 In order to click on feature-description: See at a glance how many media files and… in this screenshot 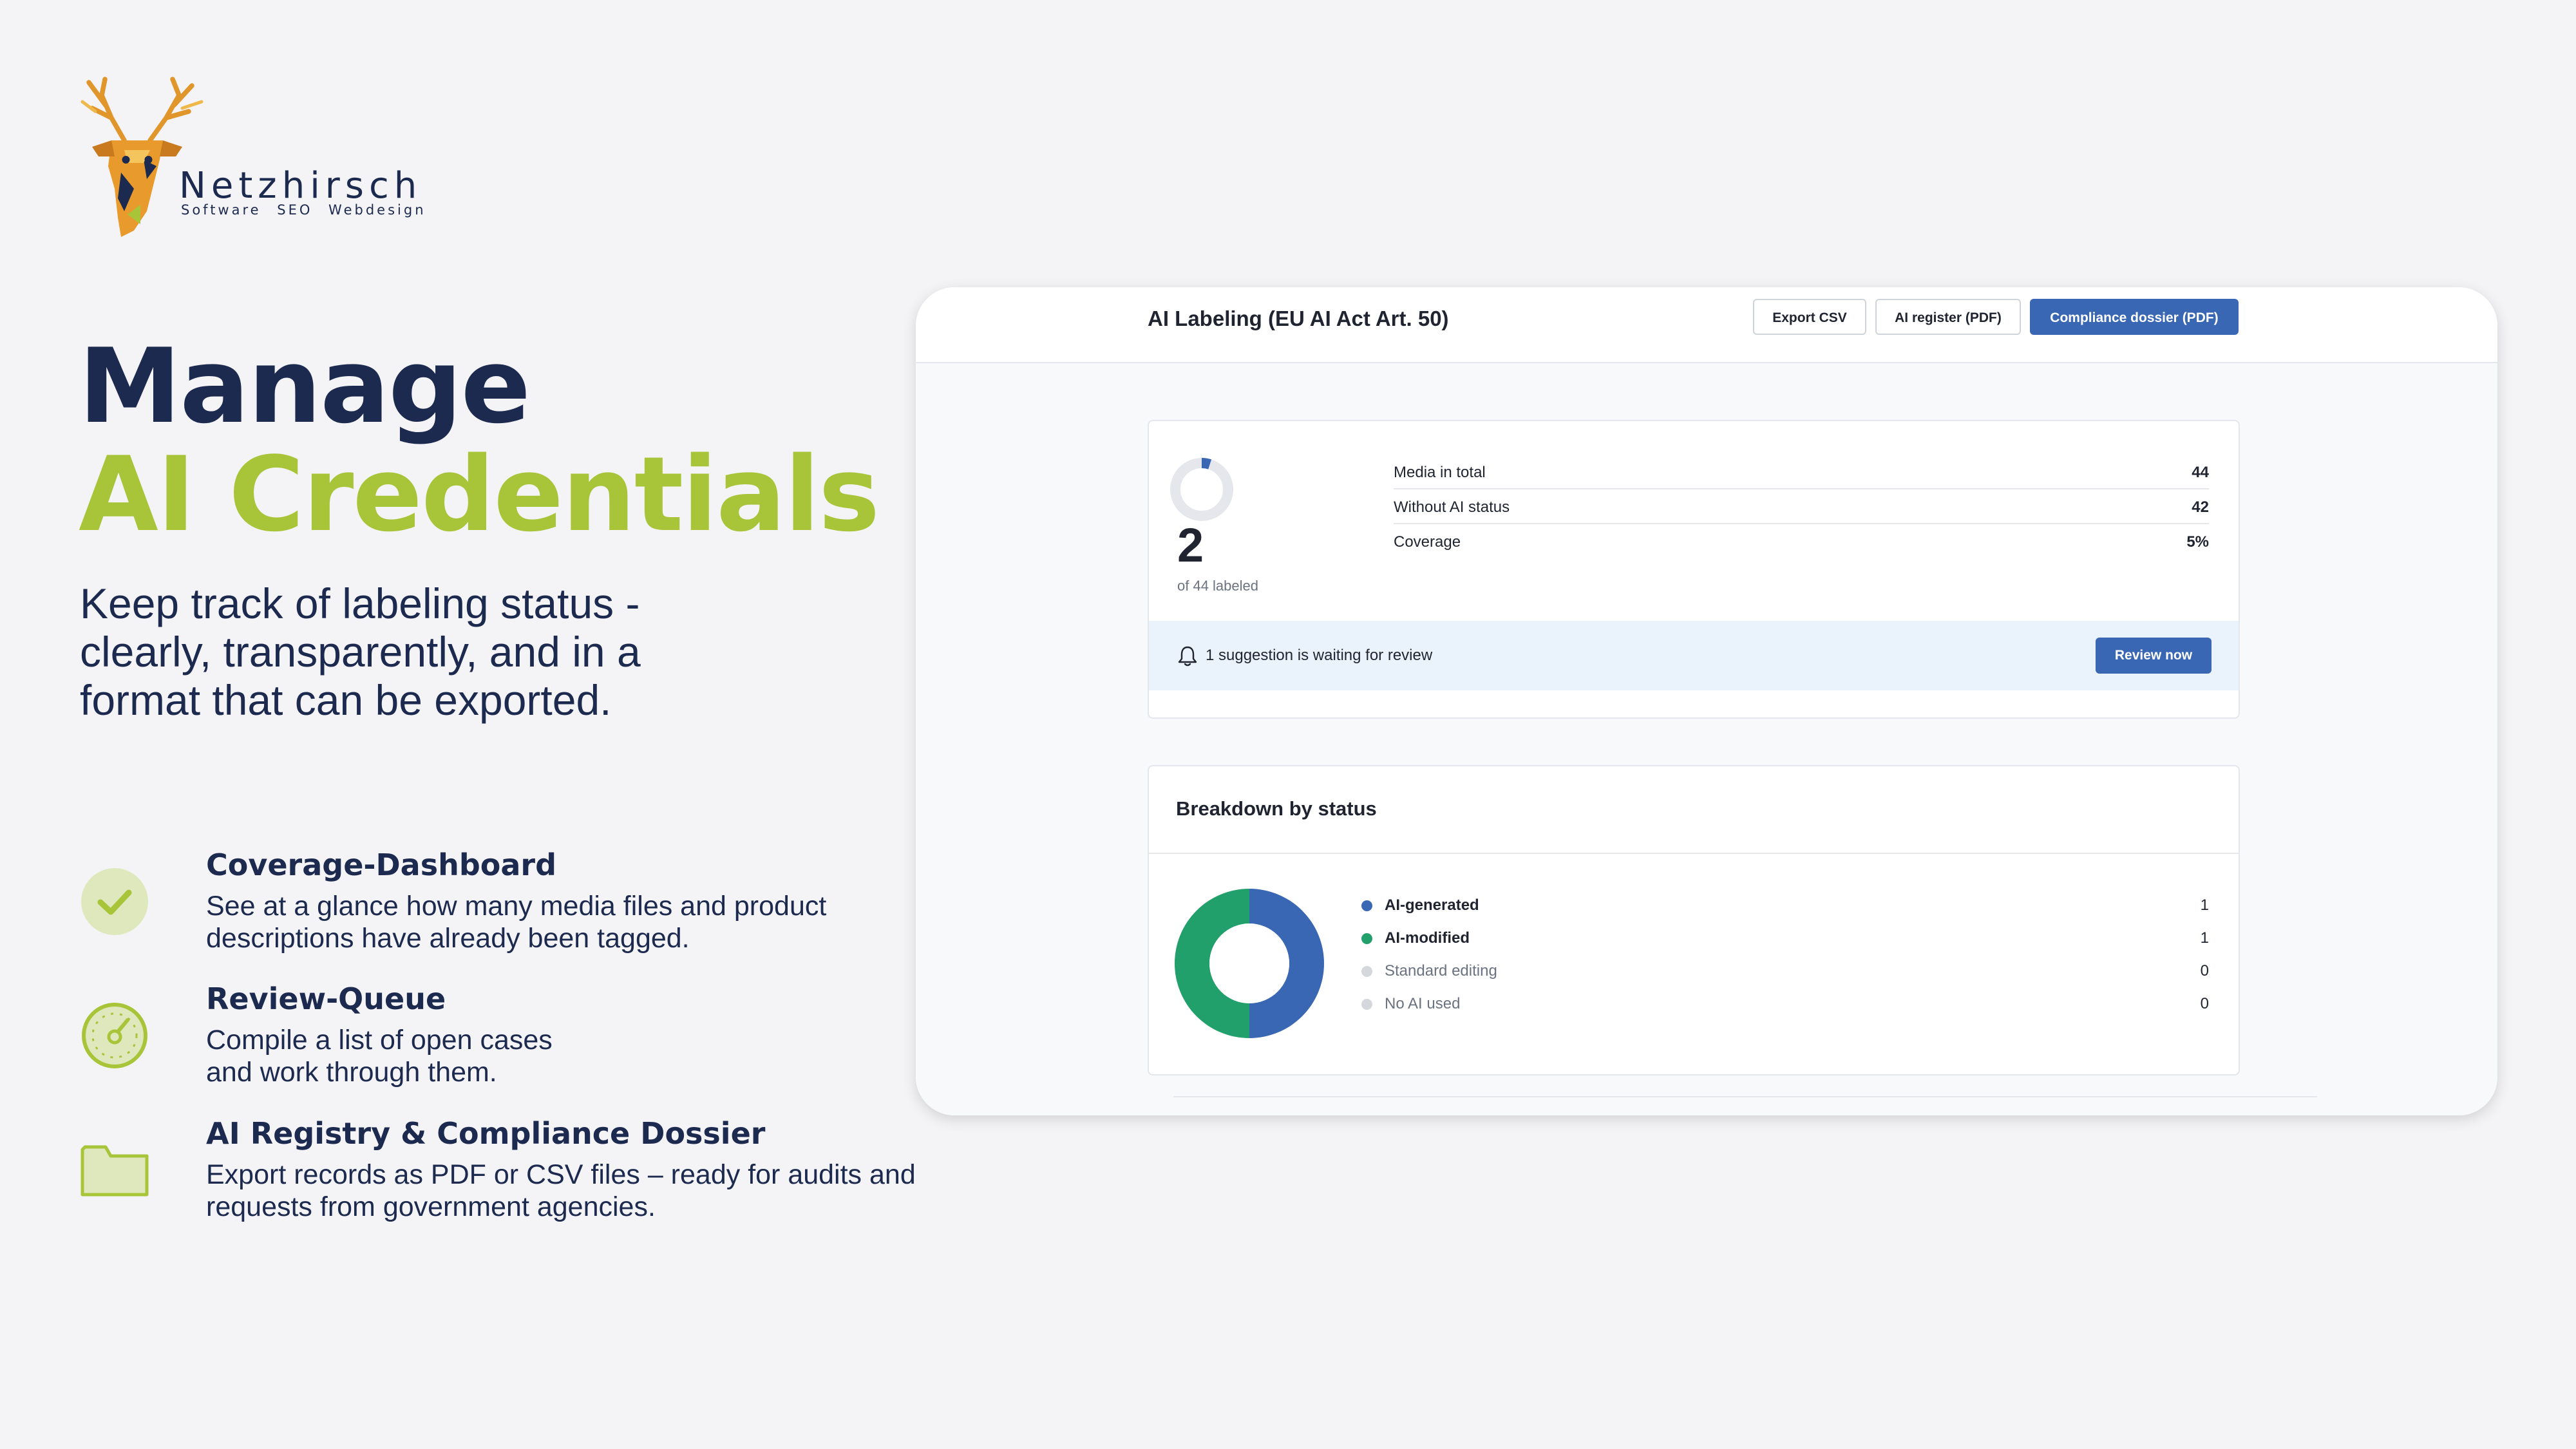, I will do `click(516, 922)`.